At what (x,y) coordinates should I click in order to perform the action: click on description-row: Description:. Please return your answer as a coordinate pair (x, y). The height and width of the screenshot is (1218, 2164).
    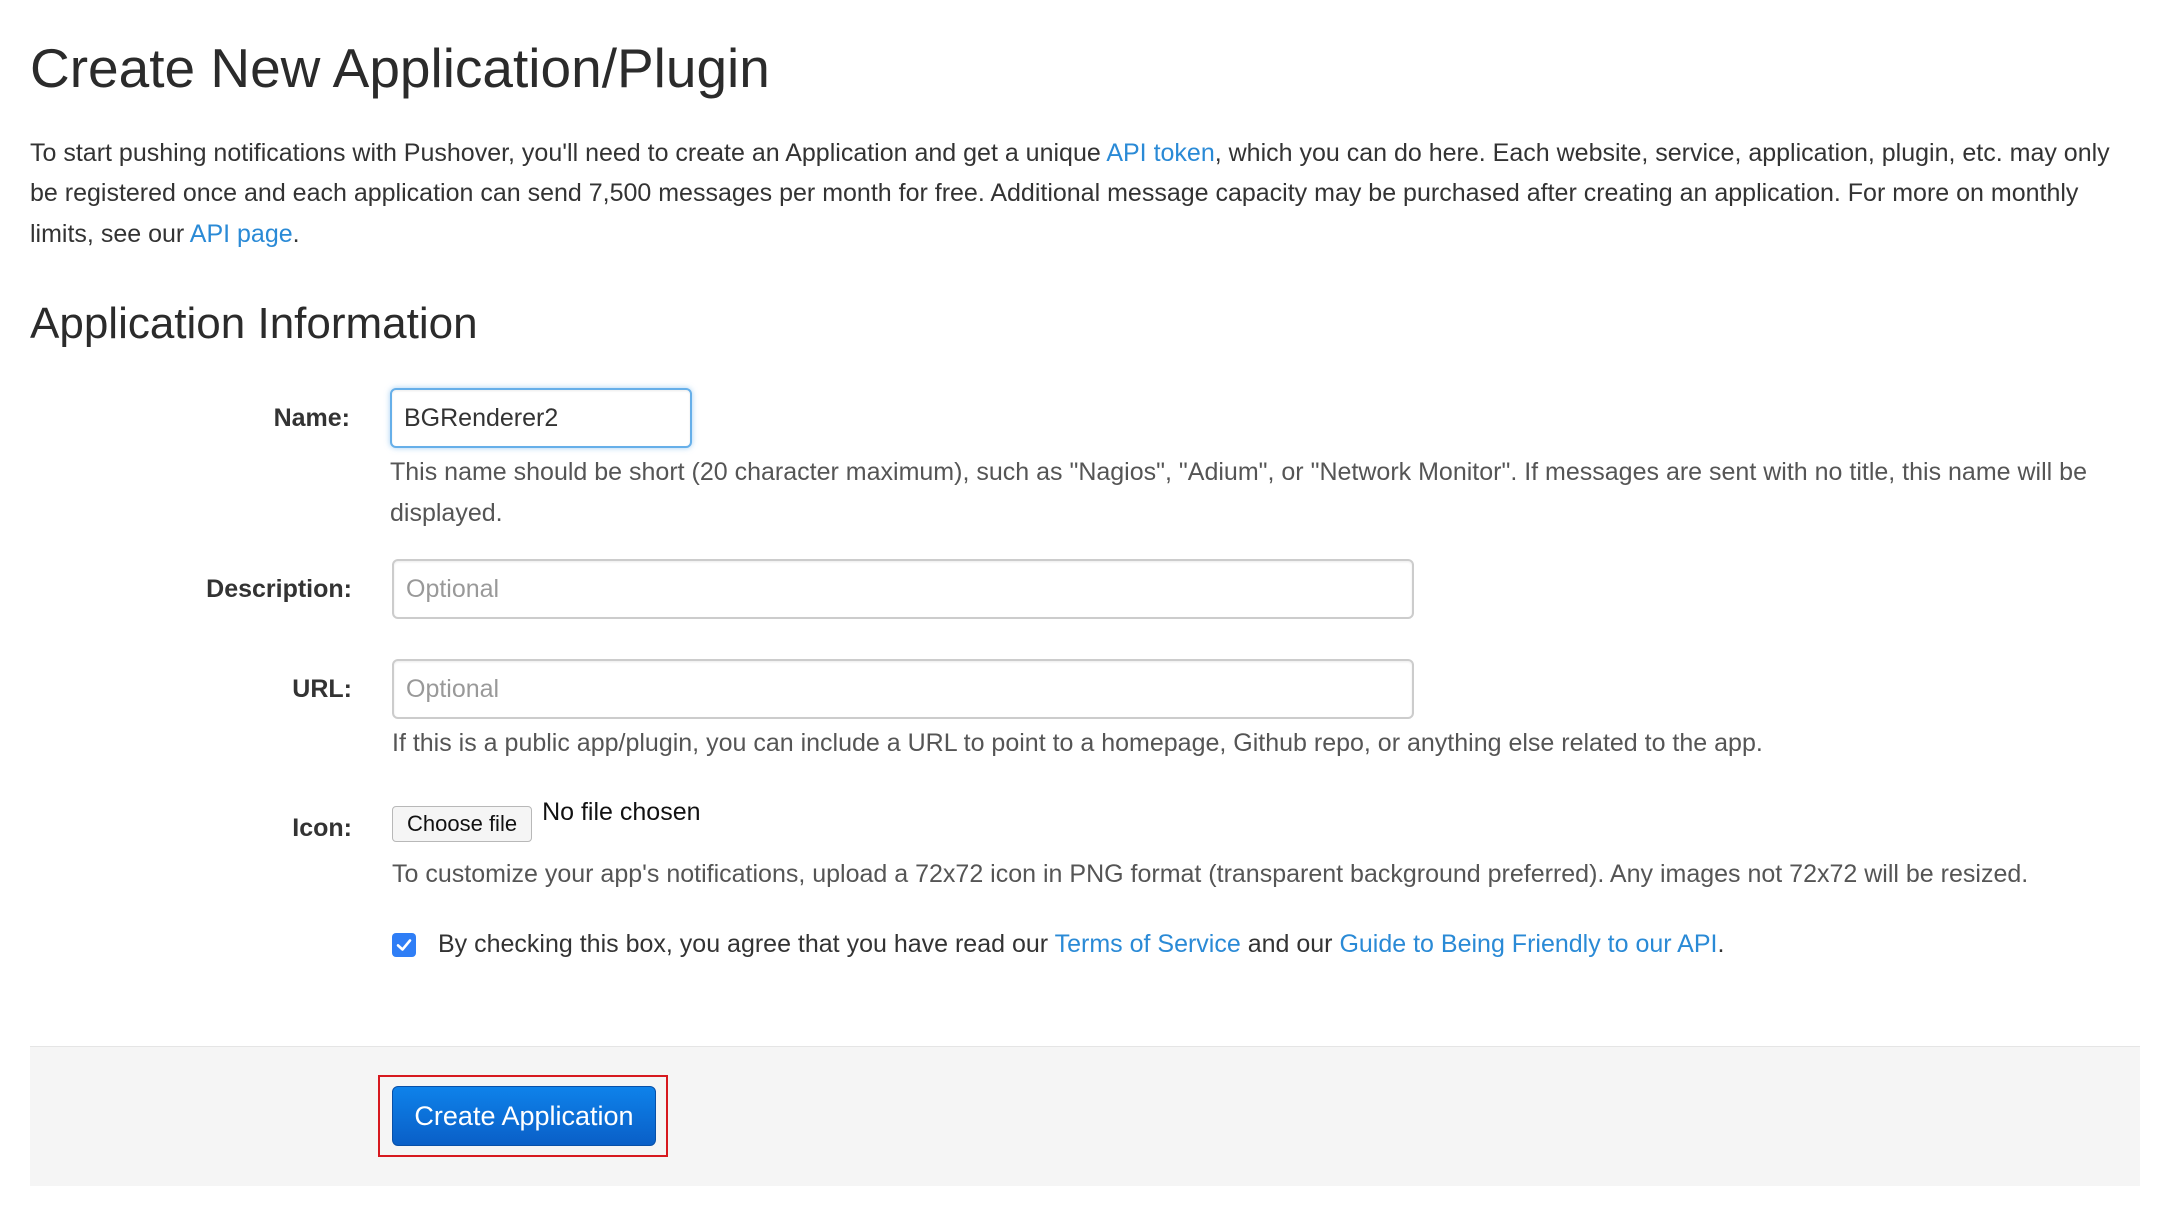
    Looking at the image, I should click on (1085, 589).